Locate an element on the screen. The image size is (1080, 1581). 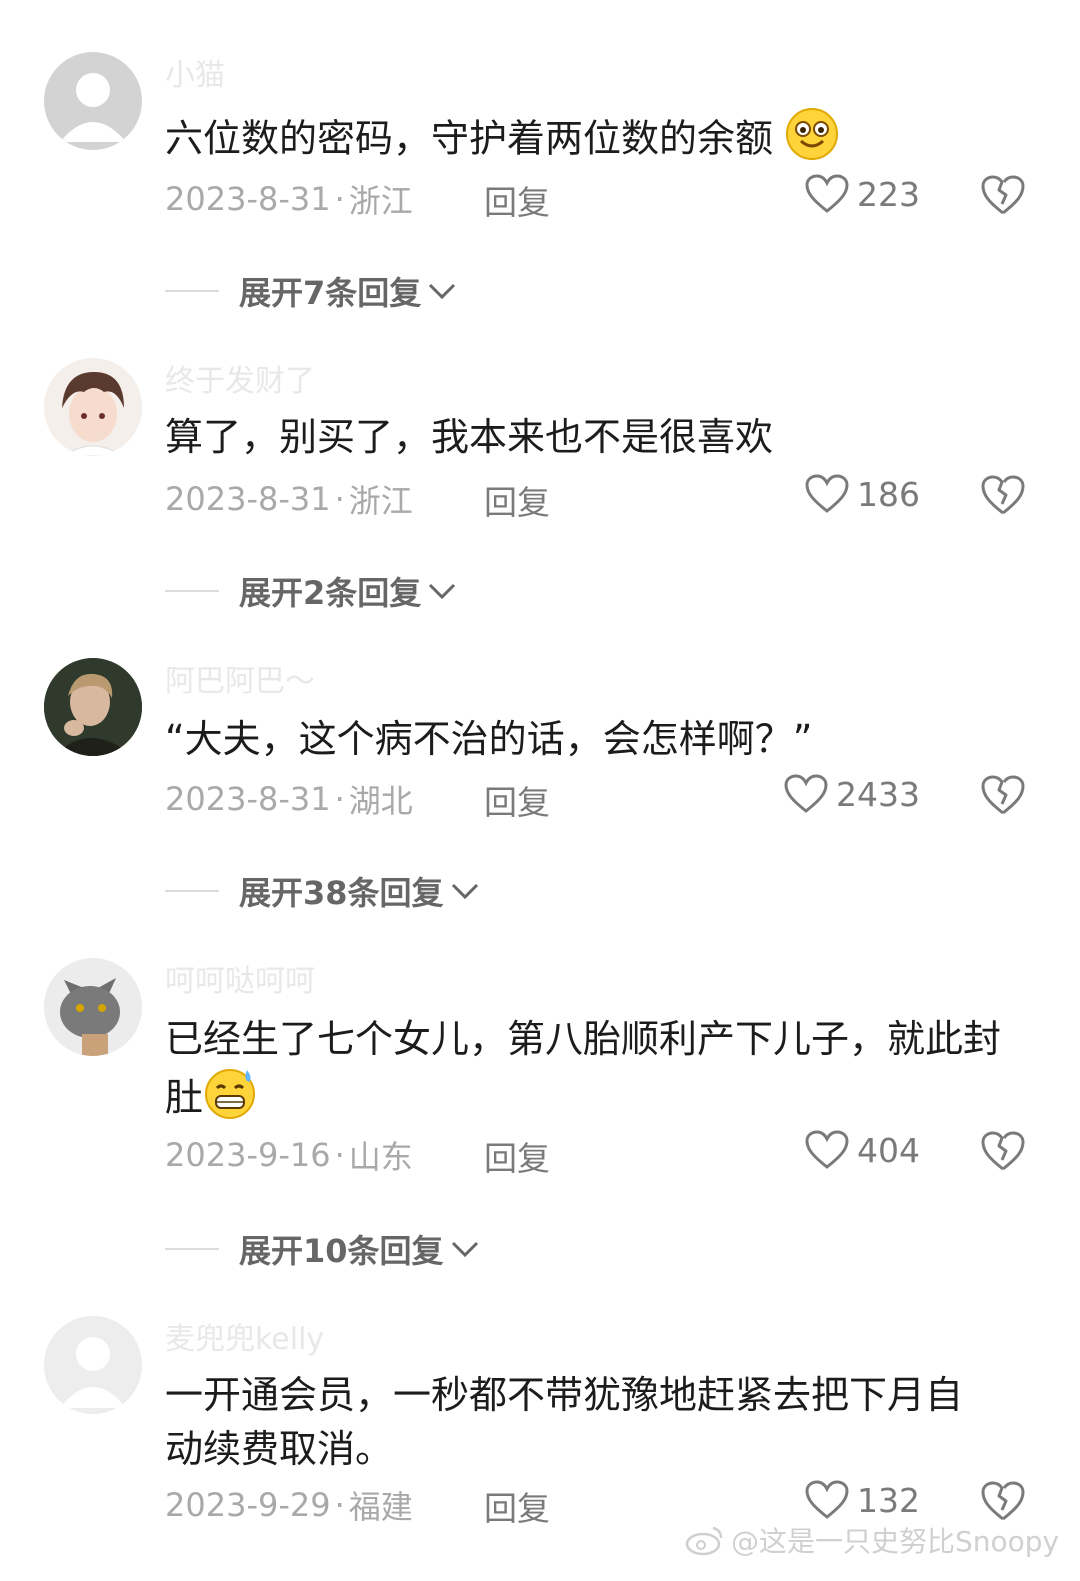
like-button: 2433 is located at coordinates (852, 794).